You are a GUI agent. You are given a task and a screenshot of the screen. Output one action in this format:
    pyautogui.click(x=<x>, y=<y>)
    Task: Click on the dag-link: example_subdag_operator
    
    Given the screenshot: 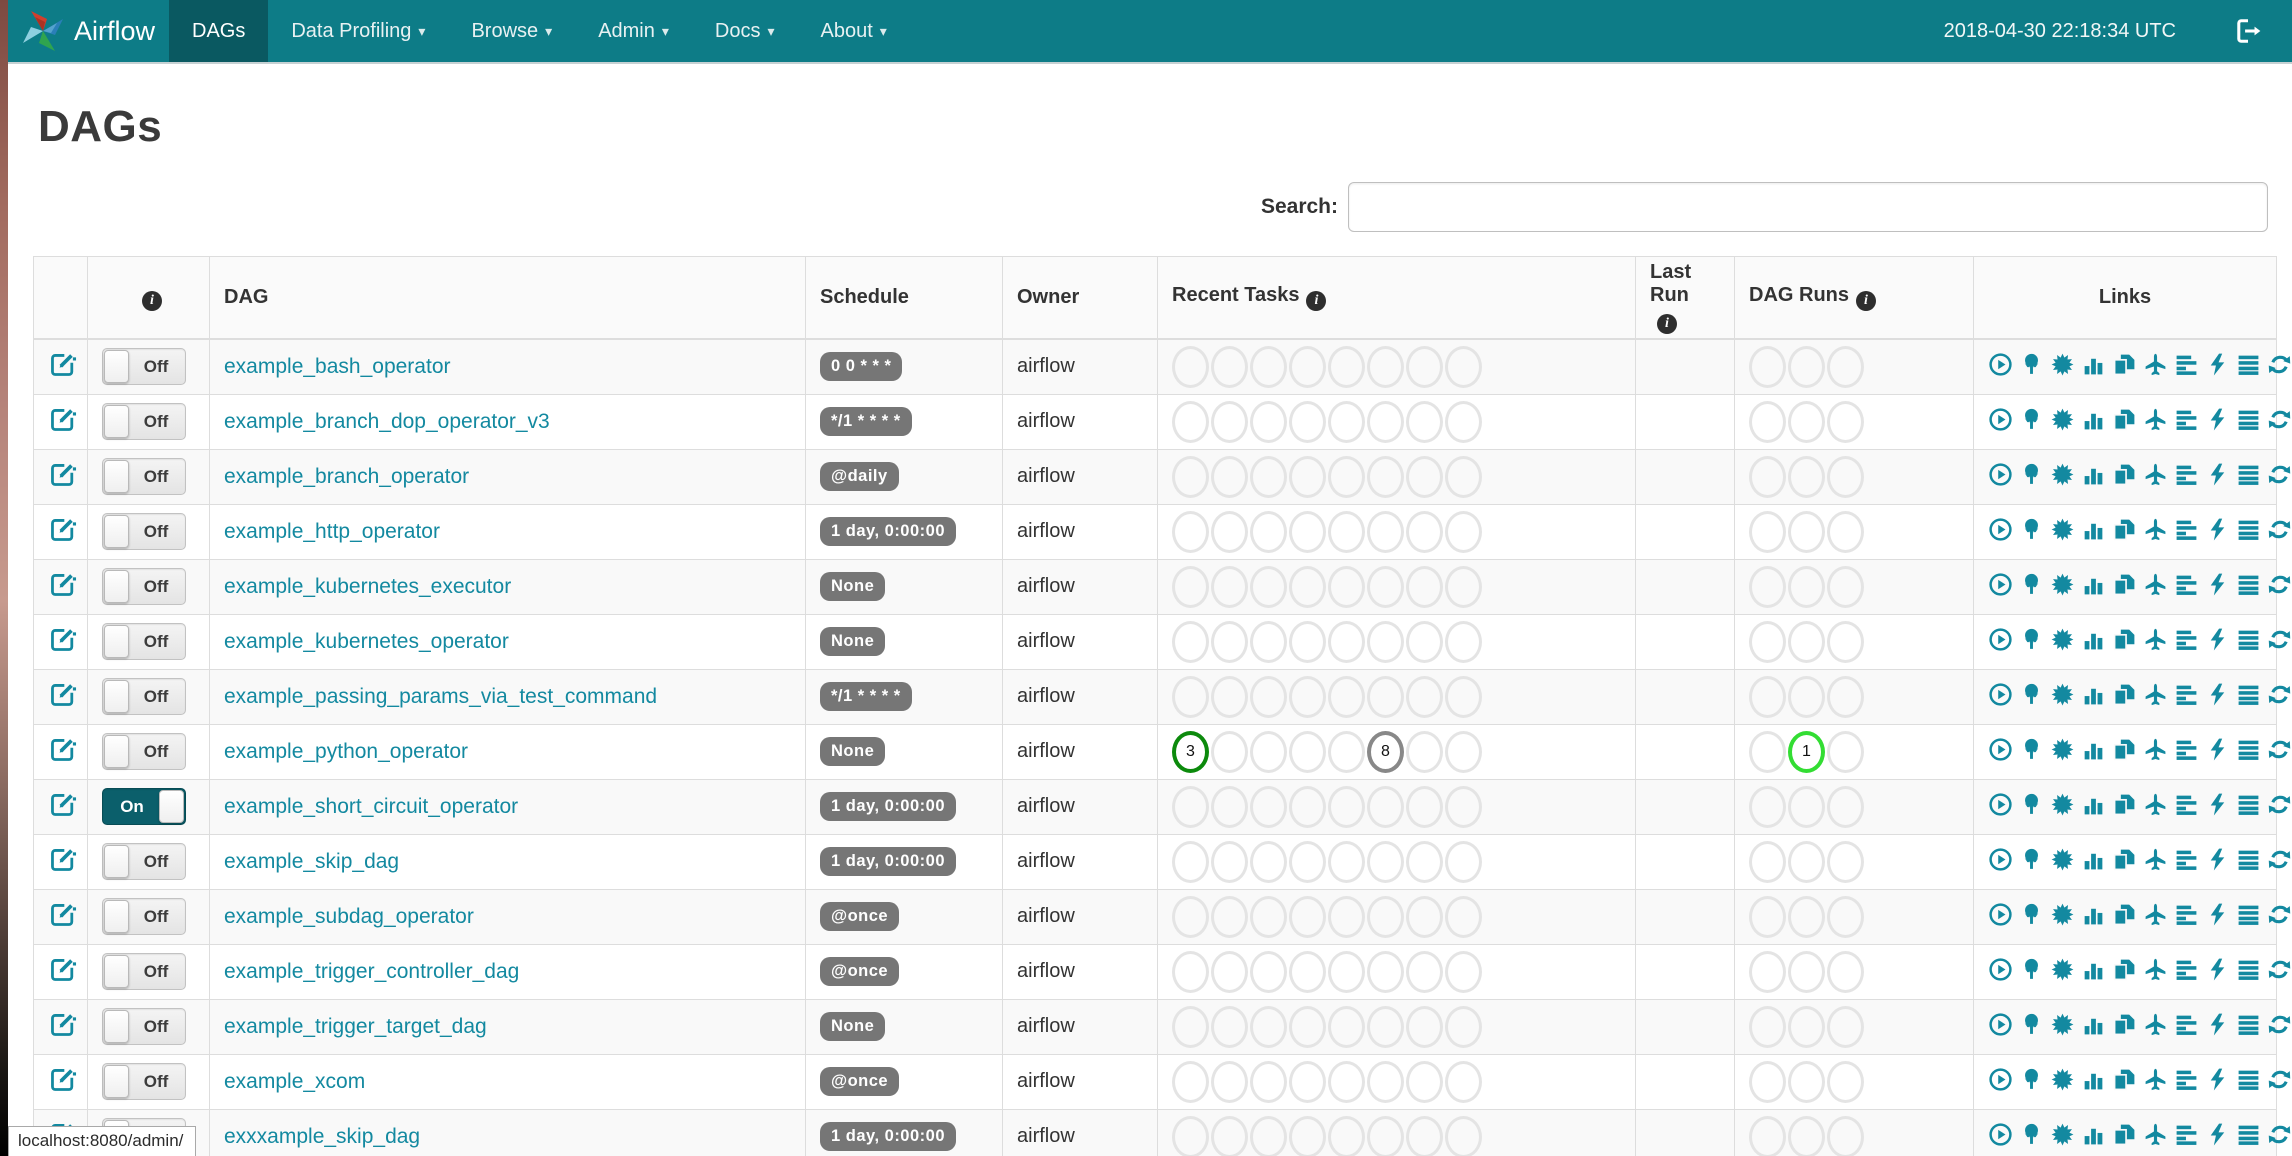 What is the action you would take?
    pyautogui.click(x=349, y=916)
    